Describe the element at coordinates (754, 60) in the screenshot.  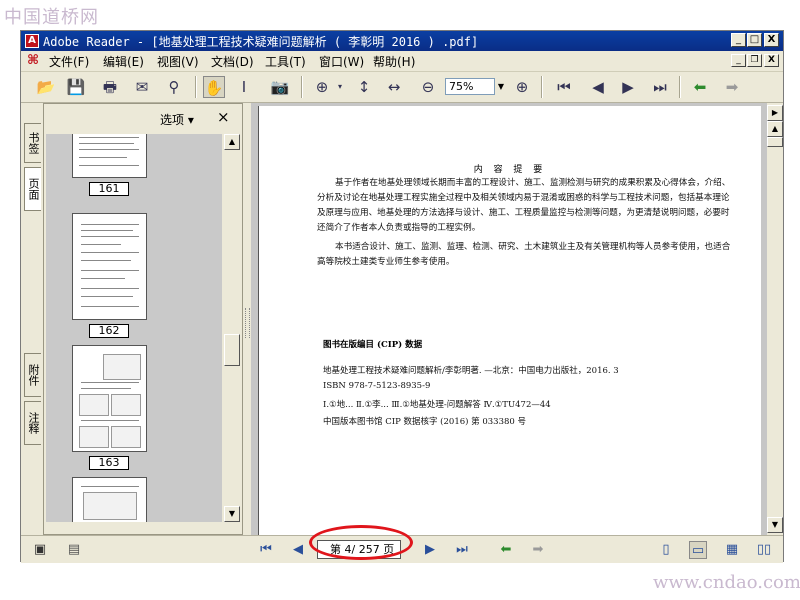
I see `doc-restore-button: ❐` at that location.